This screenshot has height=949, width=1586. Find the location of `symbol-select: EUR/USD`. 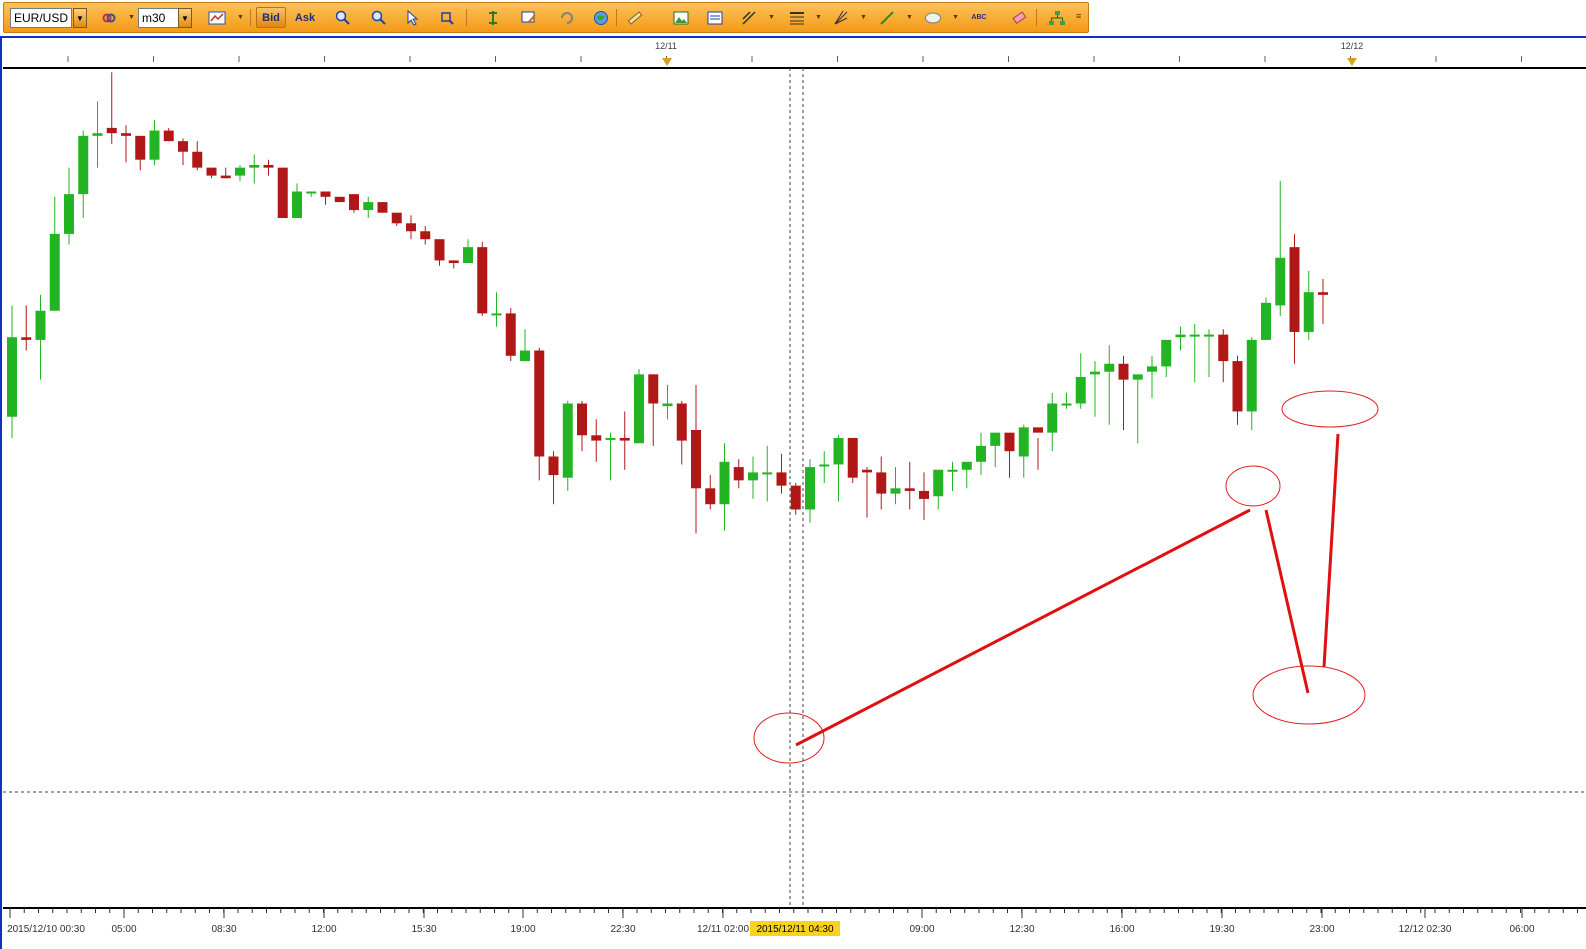

symbol-select: EUR/USD is located at coordinates (41, 18).